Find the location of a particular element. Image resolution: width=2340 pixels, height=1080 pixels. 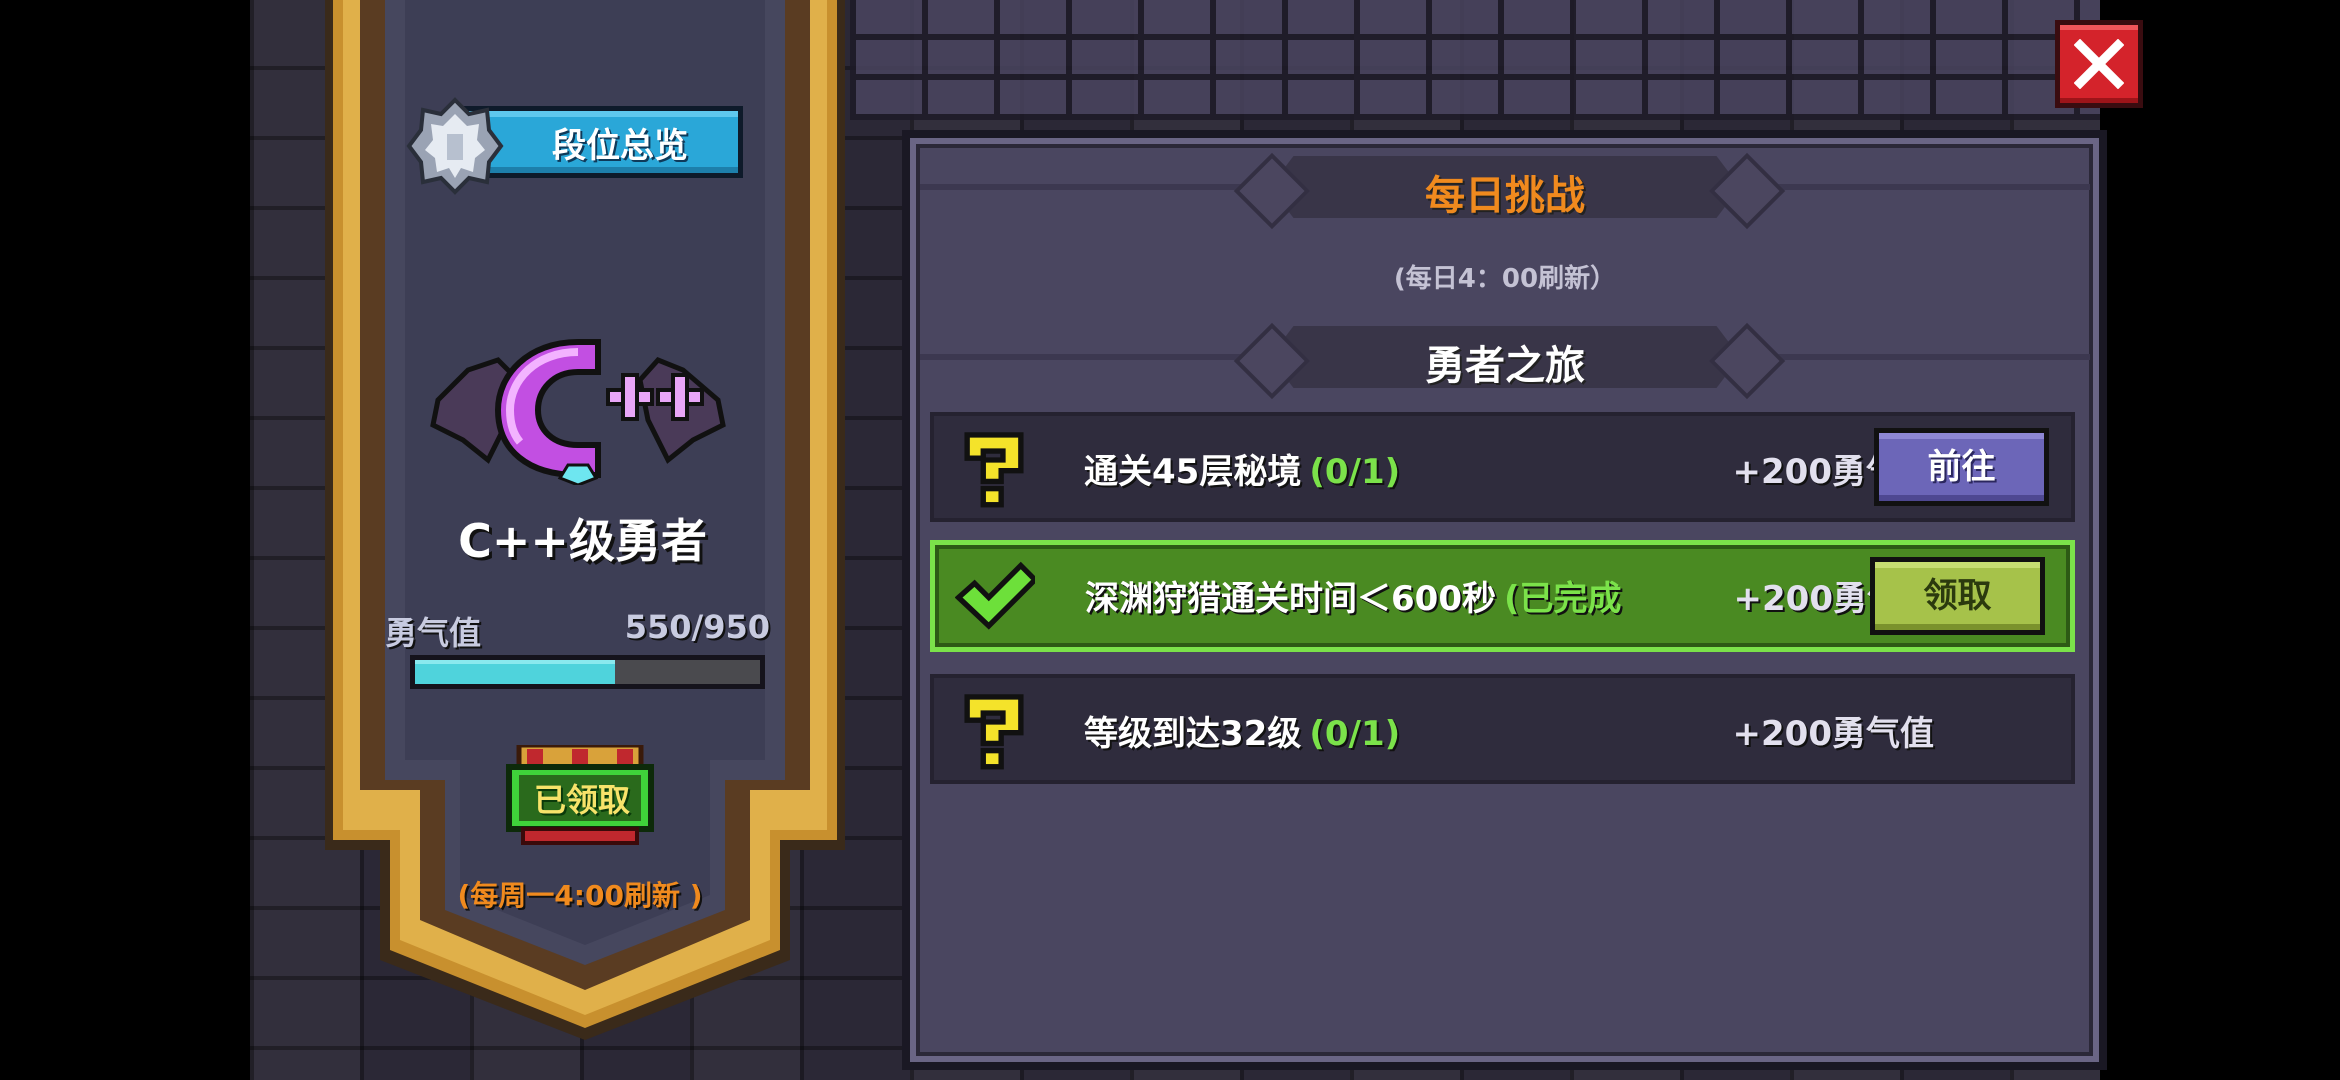

rank-overview-button: 段位总览 is located at coordinates (577, 145).